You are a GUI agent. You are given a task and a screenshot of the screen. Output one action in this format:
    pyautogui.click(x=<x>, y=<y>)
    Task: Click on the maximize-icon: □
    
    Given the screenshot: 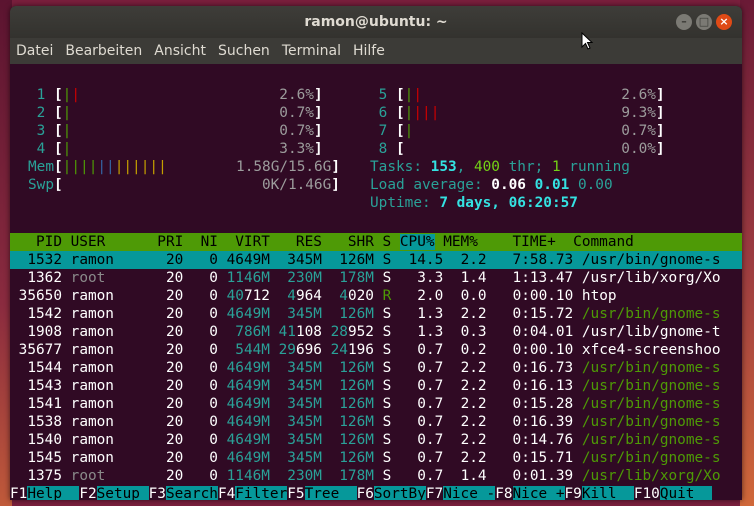 What is the action you would take?
    pyautogui.click(x=704, y=22)
    